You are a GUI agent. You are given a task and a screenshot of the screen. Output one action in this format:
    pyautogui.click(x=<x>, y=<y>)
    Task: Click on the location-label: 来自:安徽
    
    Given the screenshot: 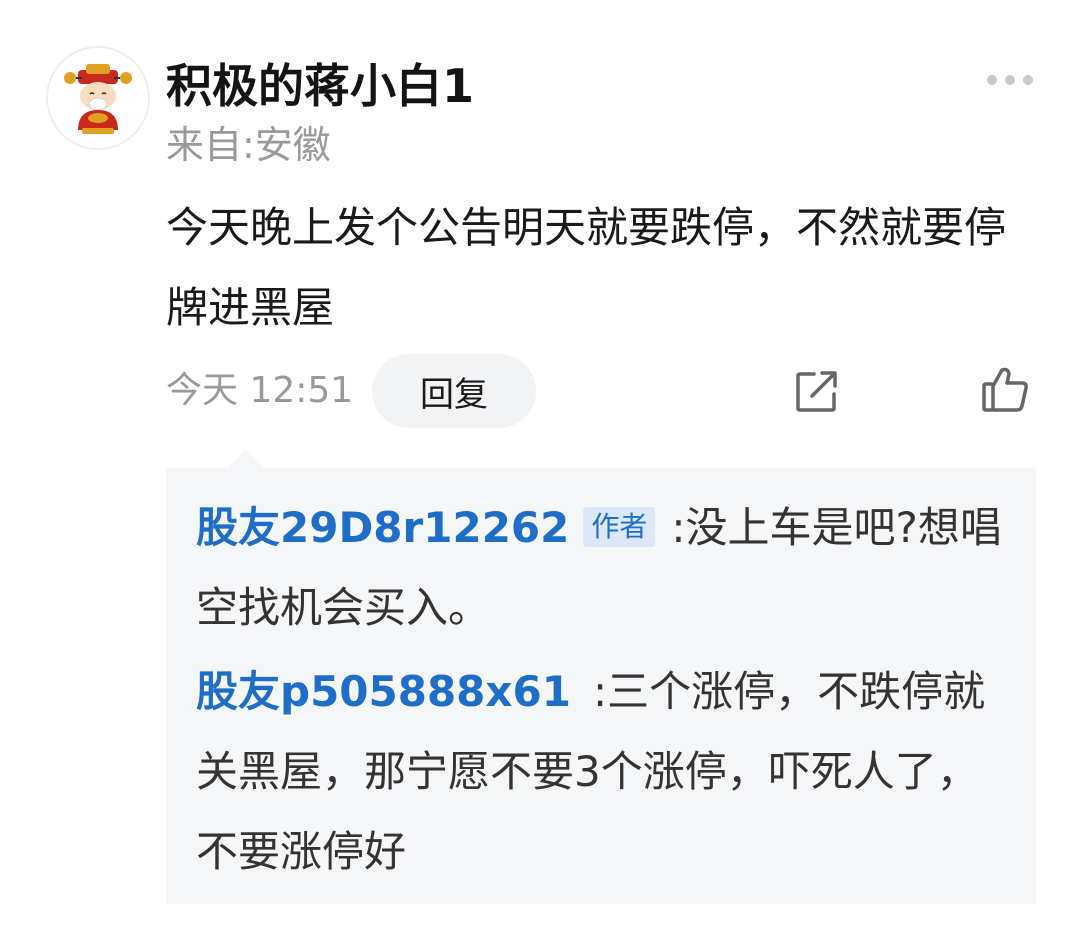 What is the action you would take?
    pyautogui.click(x=248, y=145)
    